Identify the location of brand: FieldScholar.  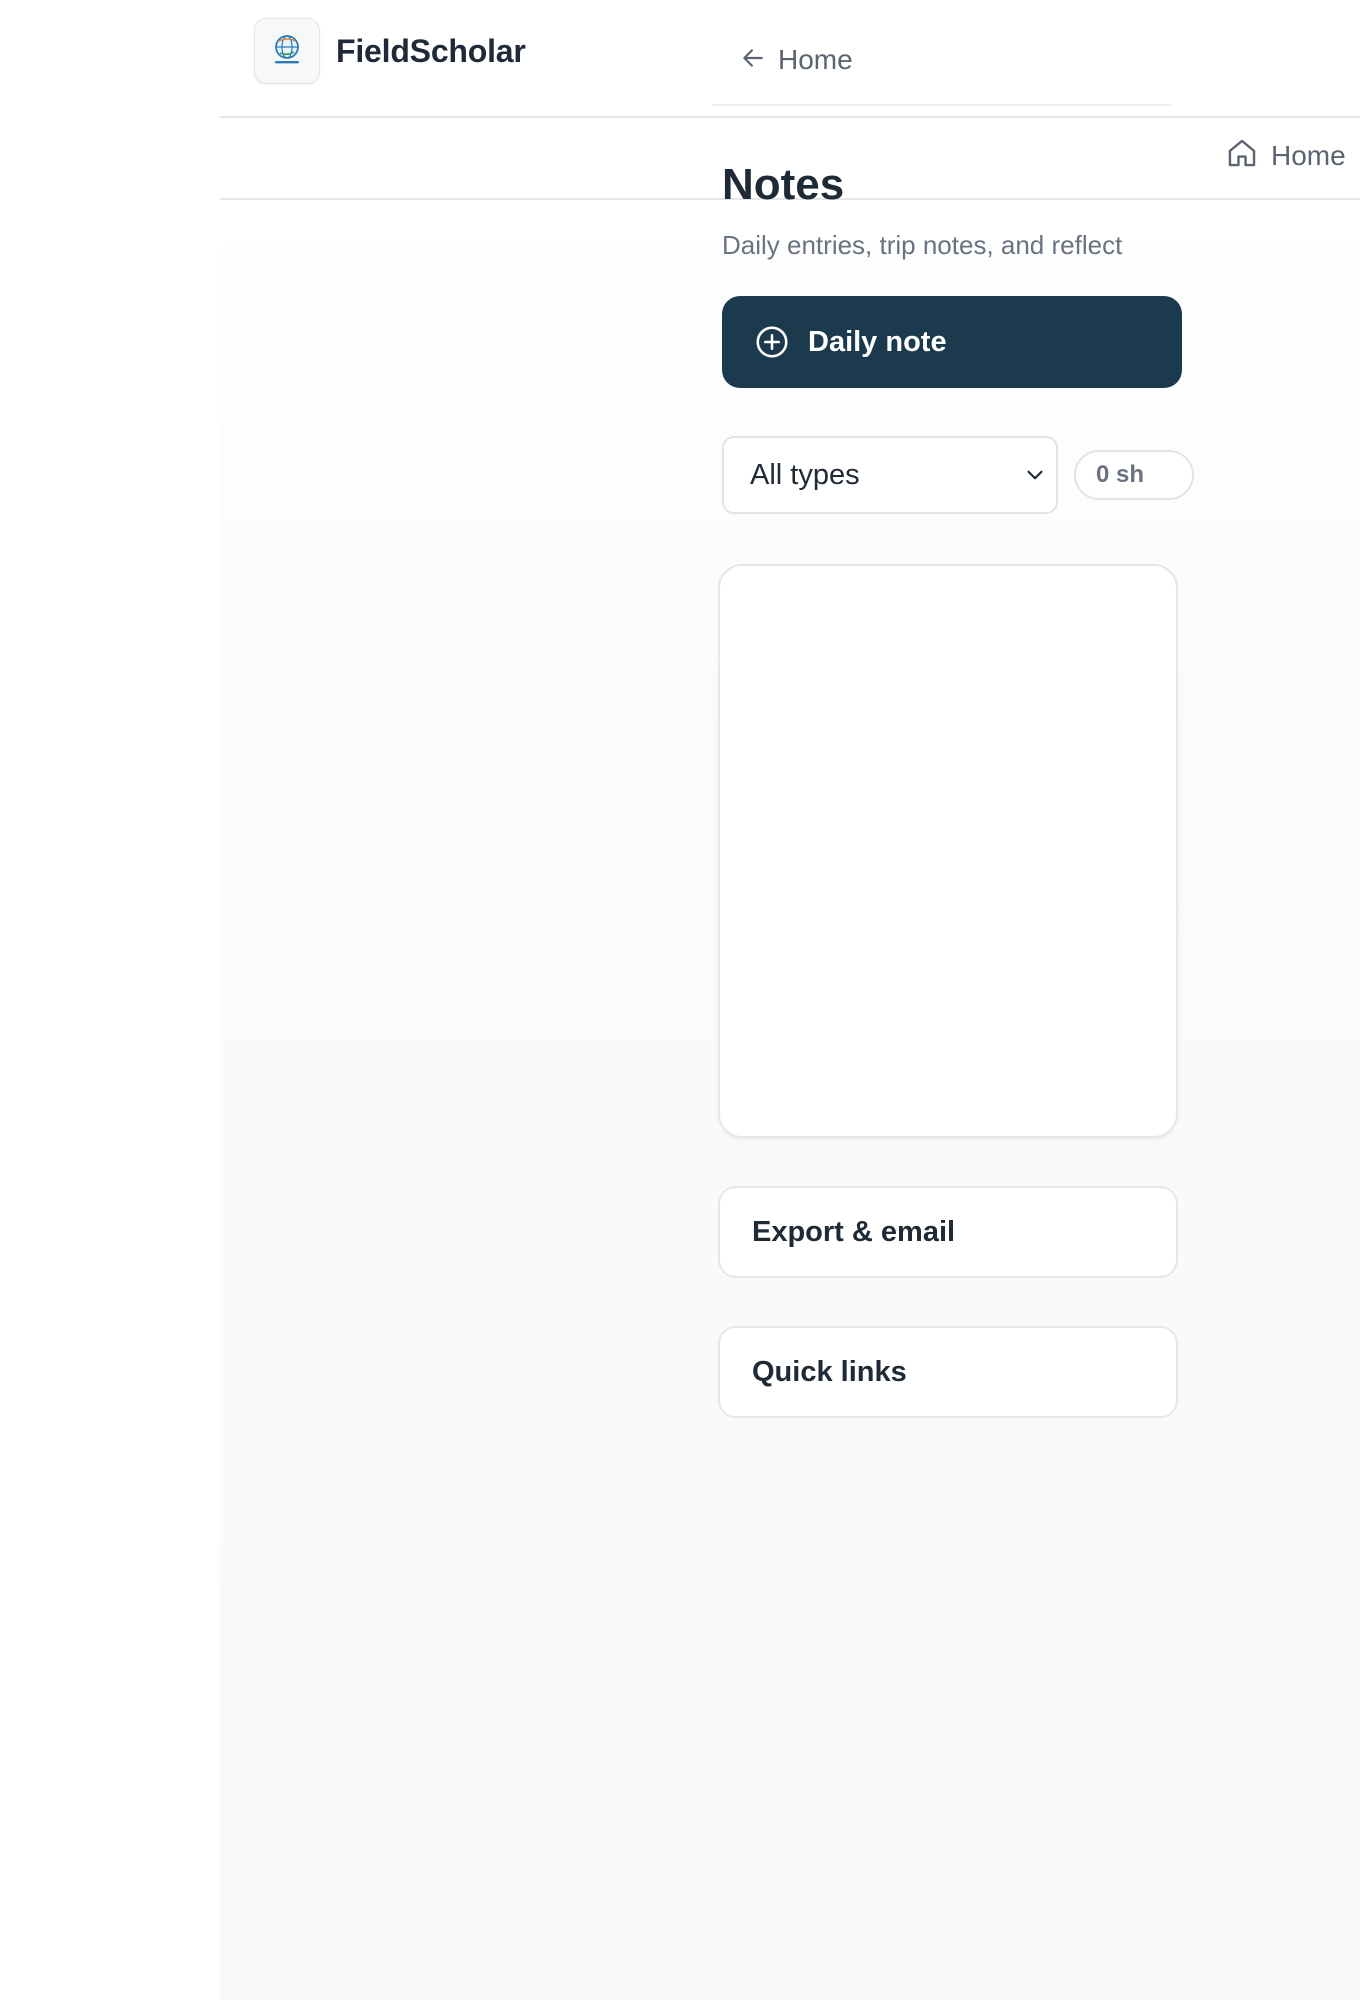
(390, 51).